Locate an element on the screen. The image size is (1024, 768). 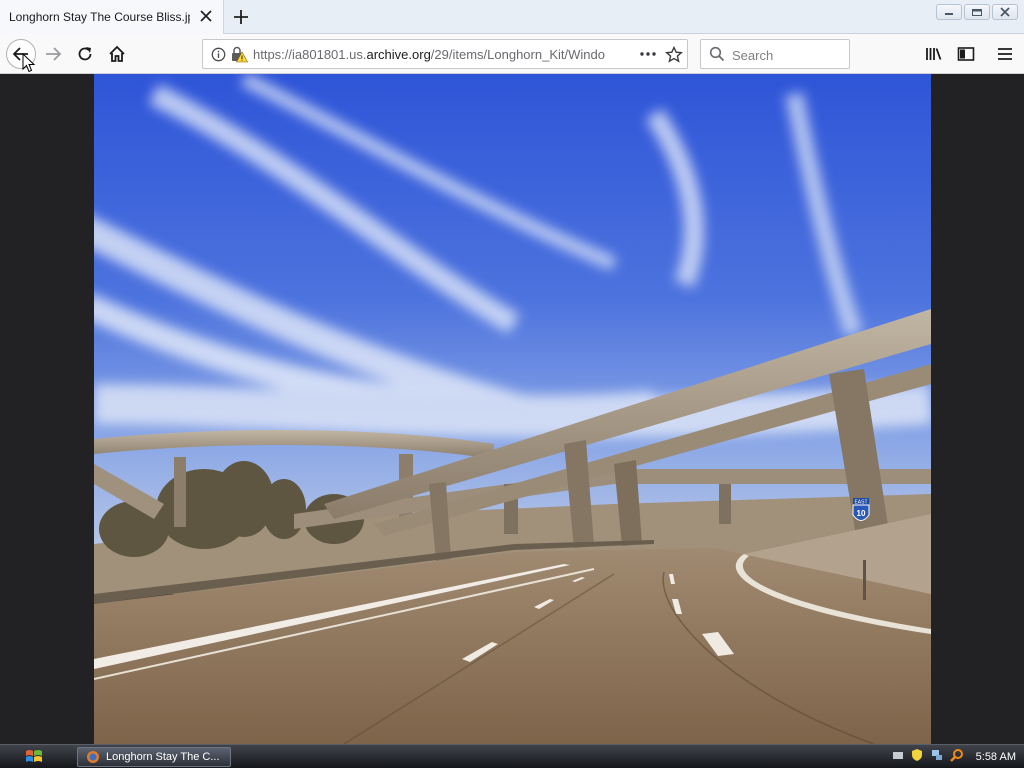
start-button is located at coordinates (34, 757).